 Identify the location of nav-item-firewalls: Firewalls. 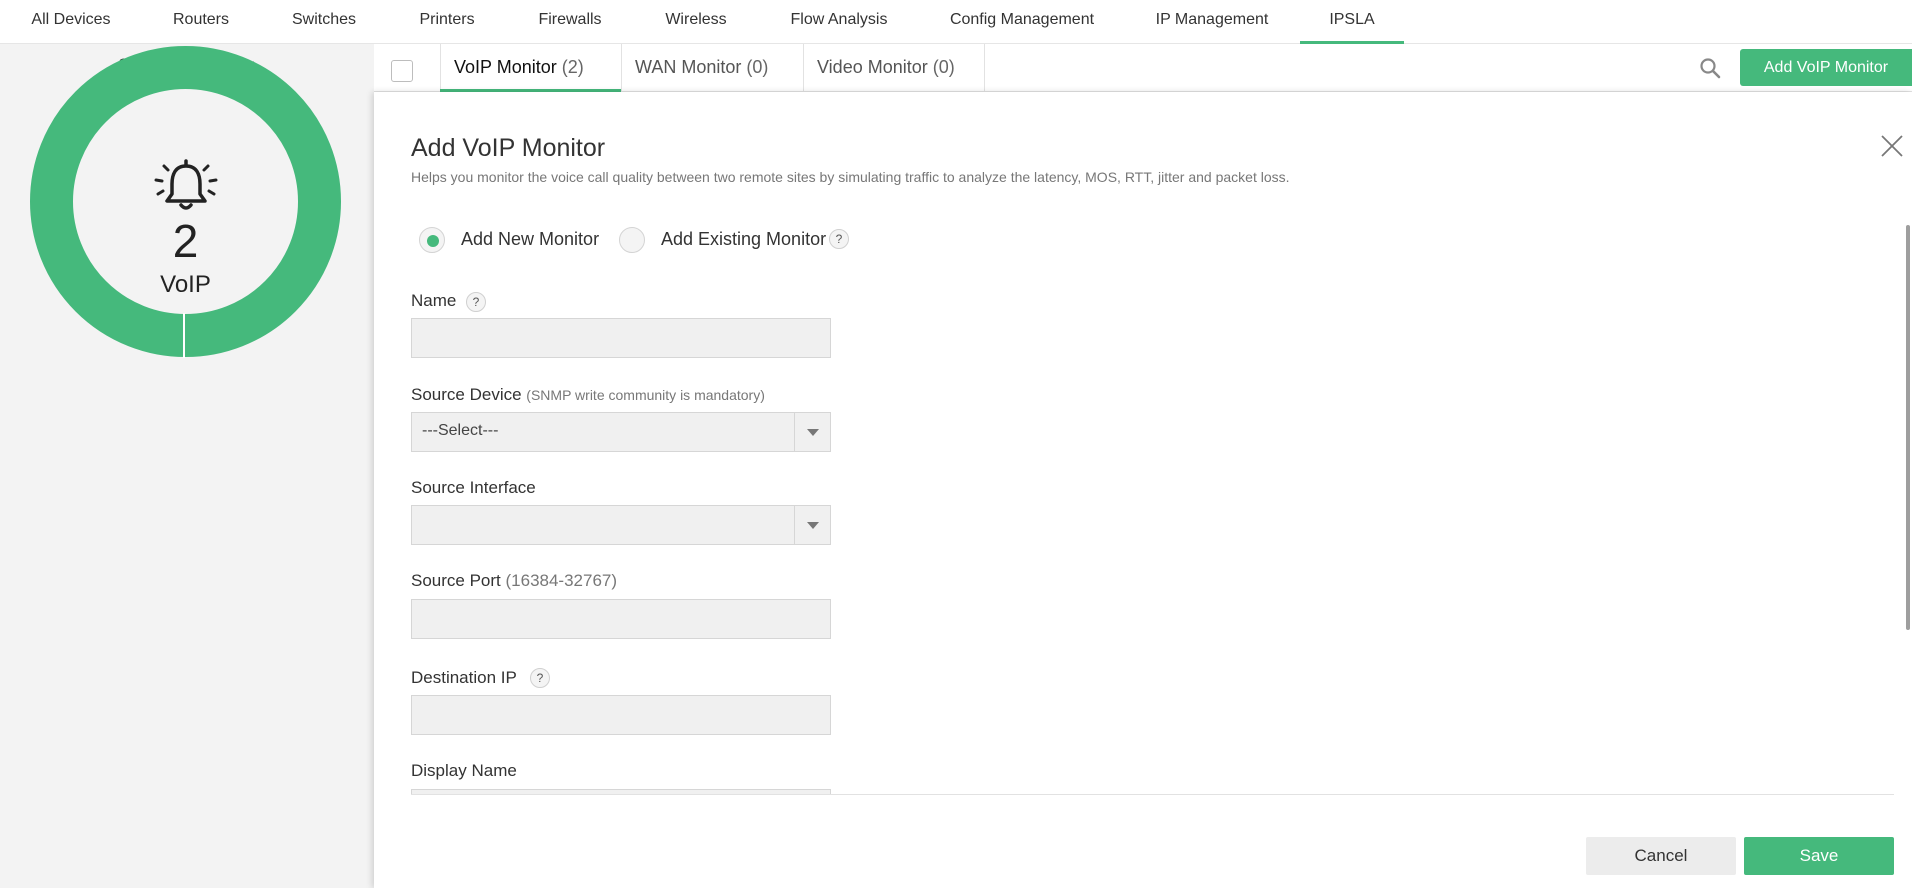
(570, 22).